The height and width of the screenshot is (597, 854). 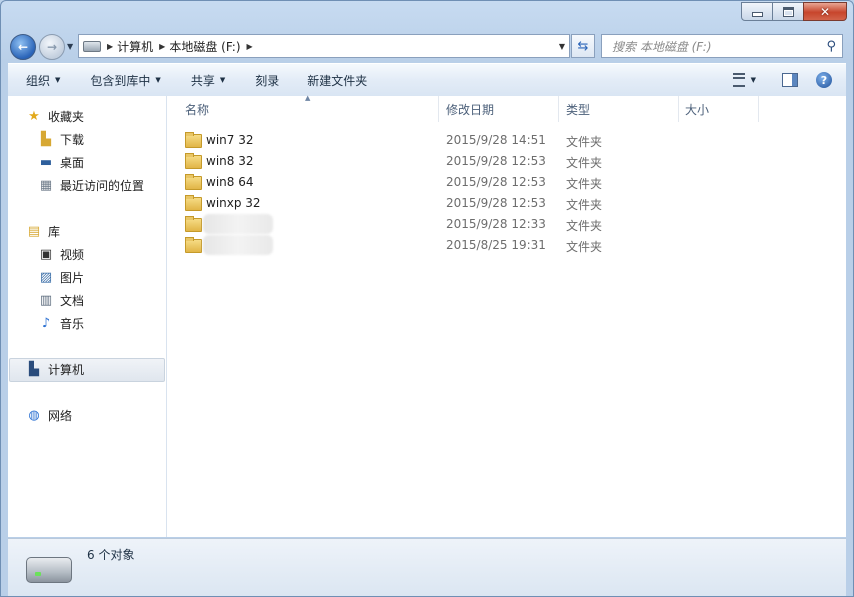 I want to click on close-icon: ✕, so click(x=825, y=11).